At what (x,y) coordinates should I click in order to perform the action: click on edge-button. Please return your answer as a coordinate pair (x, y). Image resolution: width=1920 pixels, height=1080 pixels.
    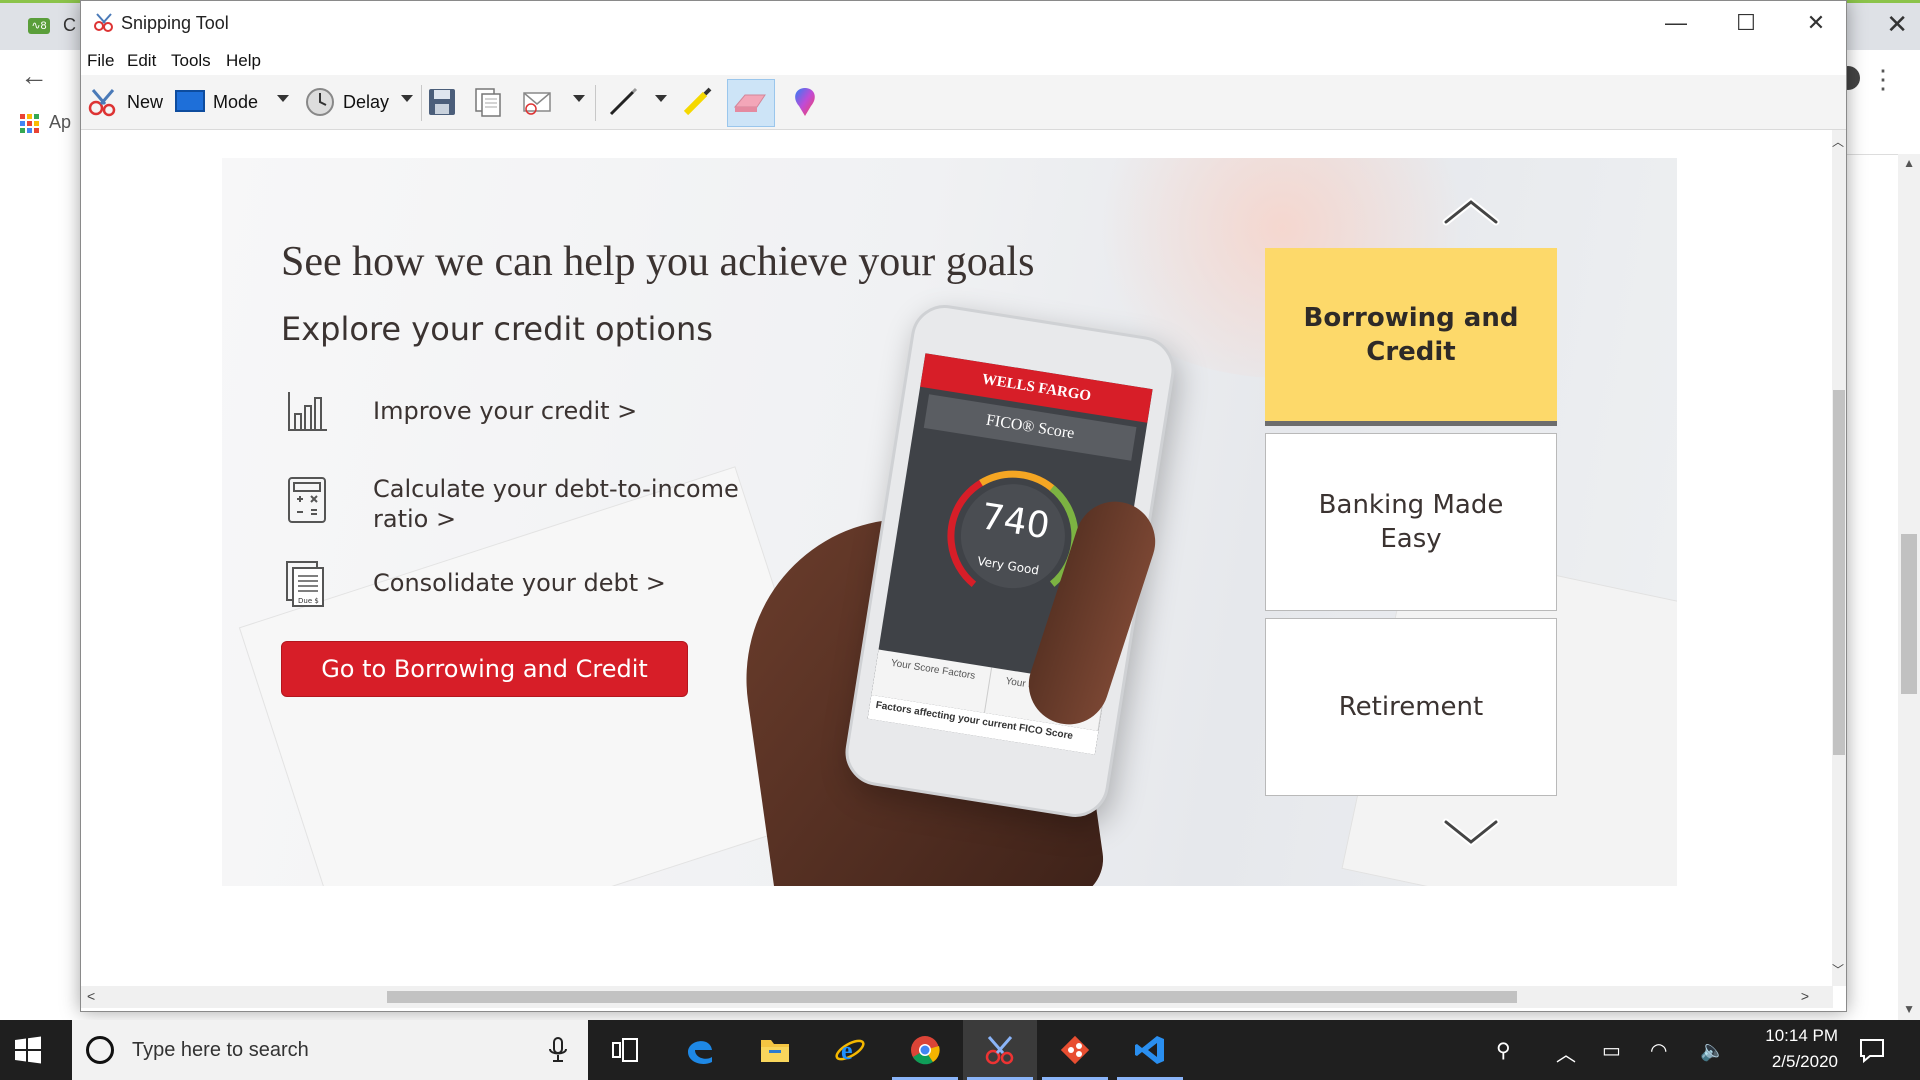
    Looking at the image, I should click on (700, 1050).